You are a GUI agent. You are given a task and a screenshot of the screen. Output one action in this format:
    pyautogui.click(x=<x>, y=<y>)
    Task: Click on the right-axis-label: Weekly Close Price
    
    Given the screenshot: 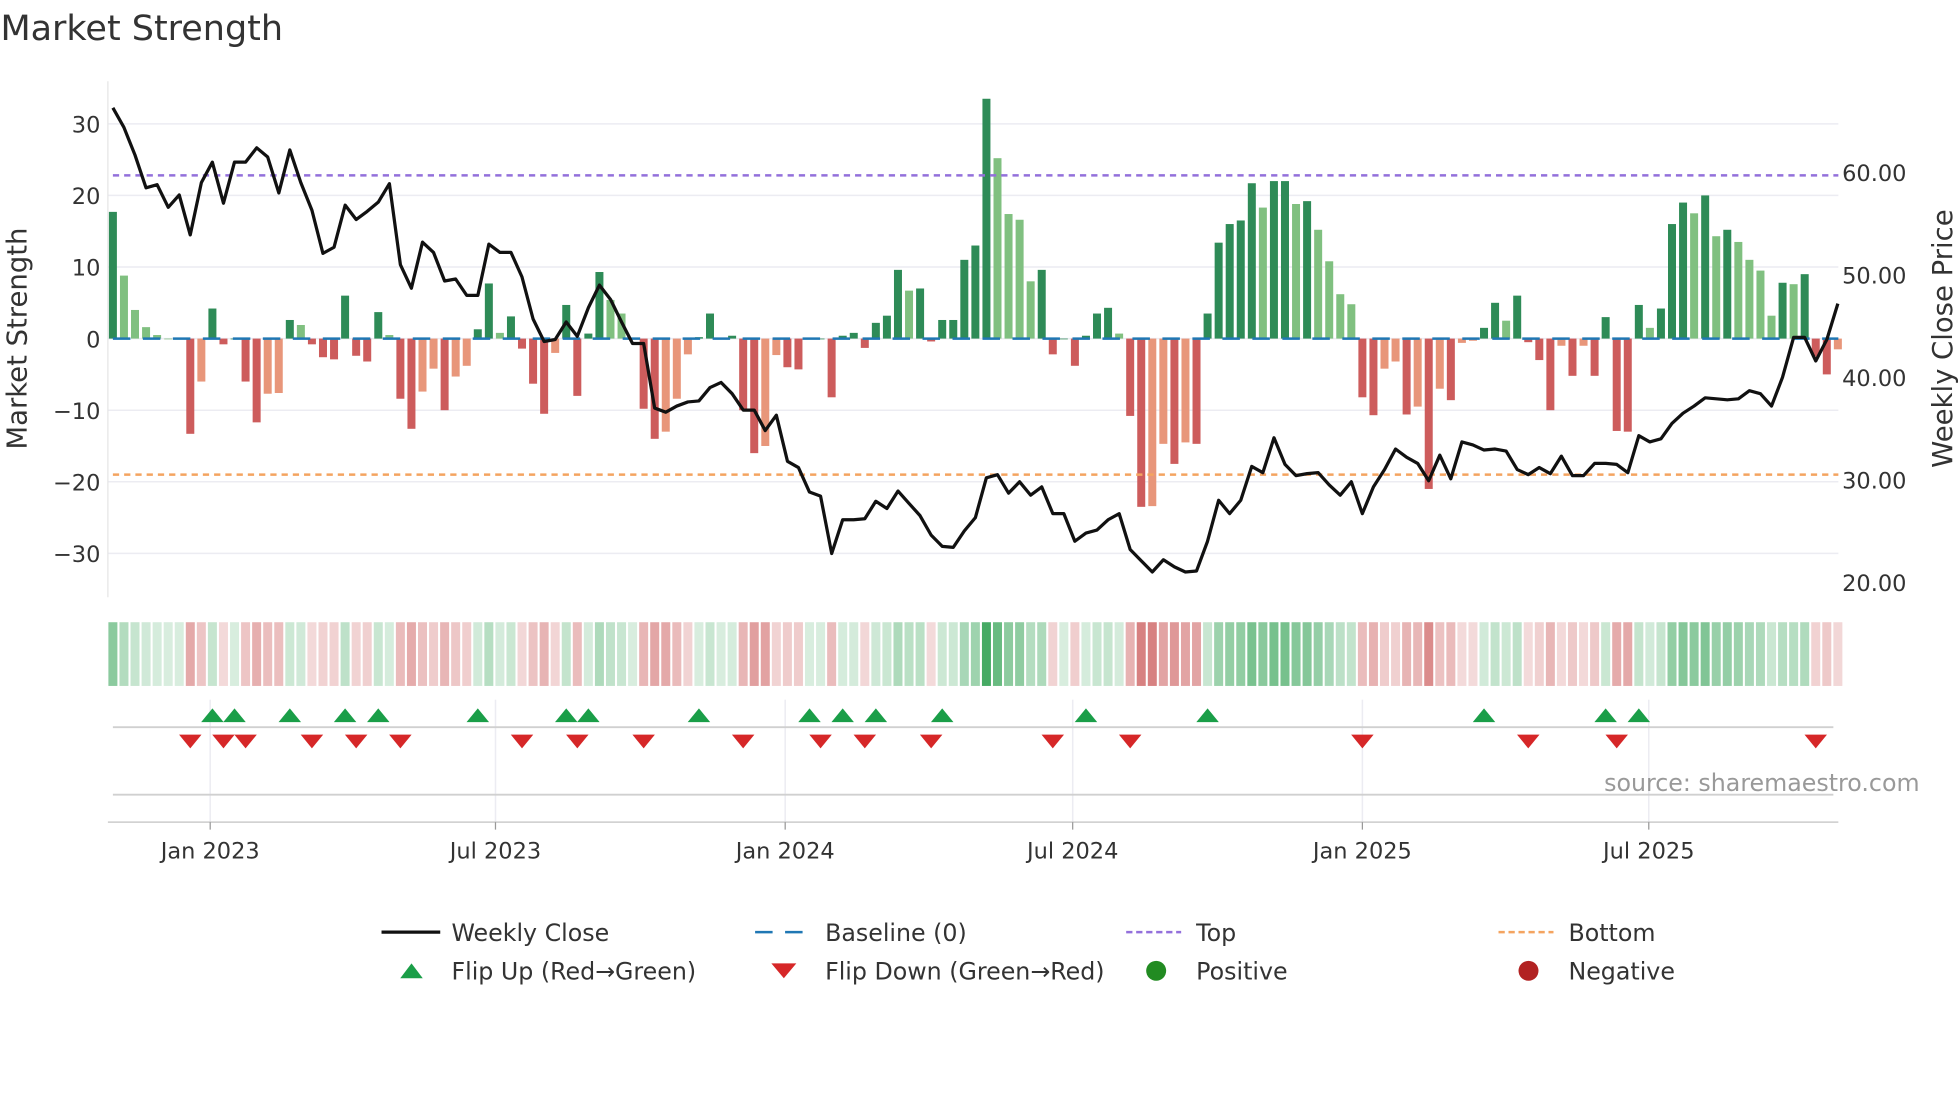 What is the action you would take?
    pyautogui.click(x=1943, y=338)
    